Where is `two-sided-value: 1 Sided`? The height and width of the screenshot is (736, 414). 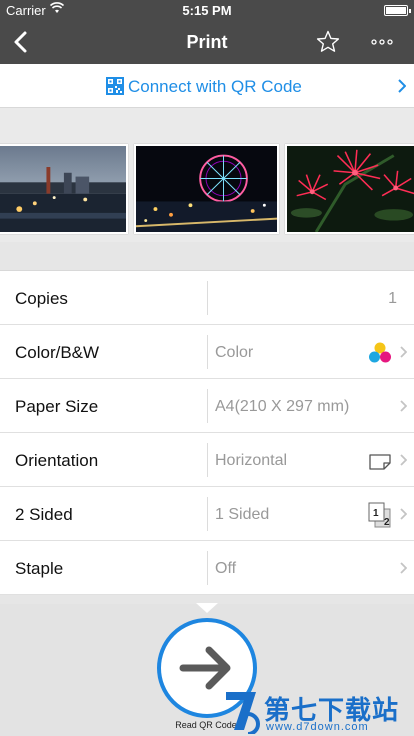 two-sided-value: 1 Sided is located at coordinates (242, 514).